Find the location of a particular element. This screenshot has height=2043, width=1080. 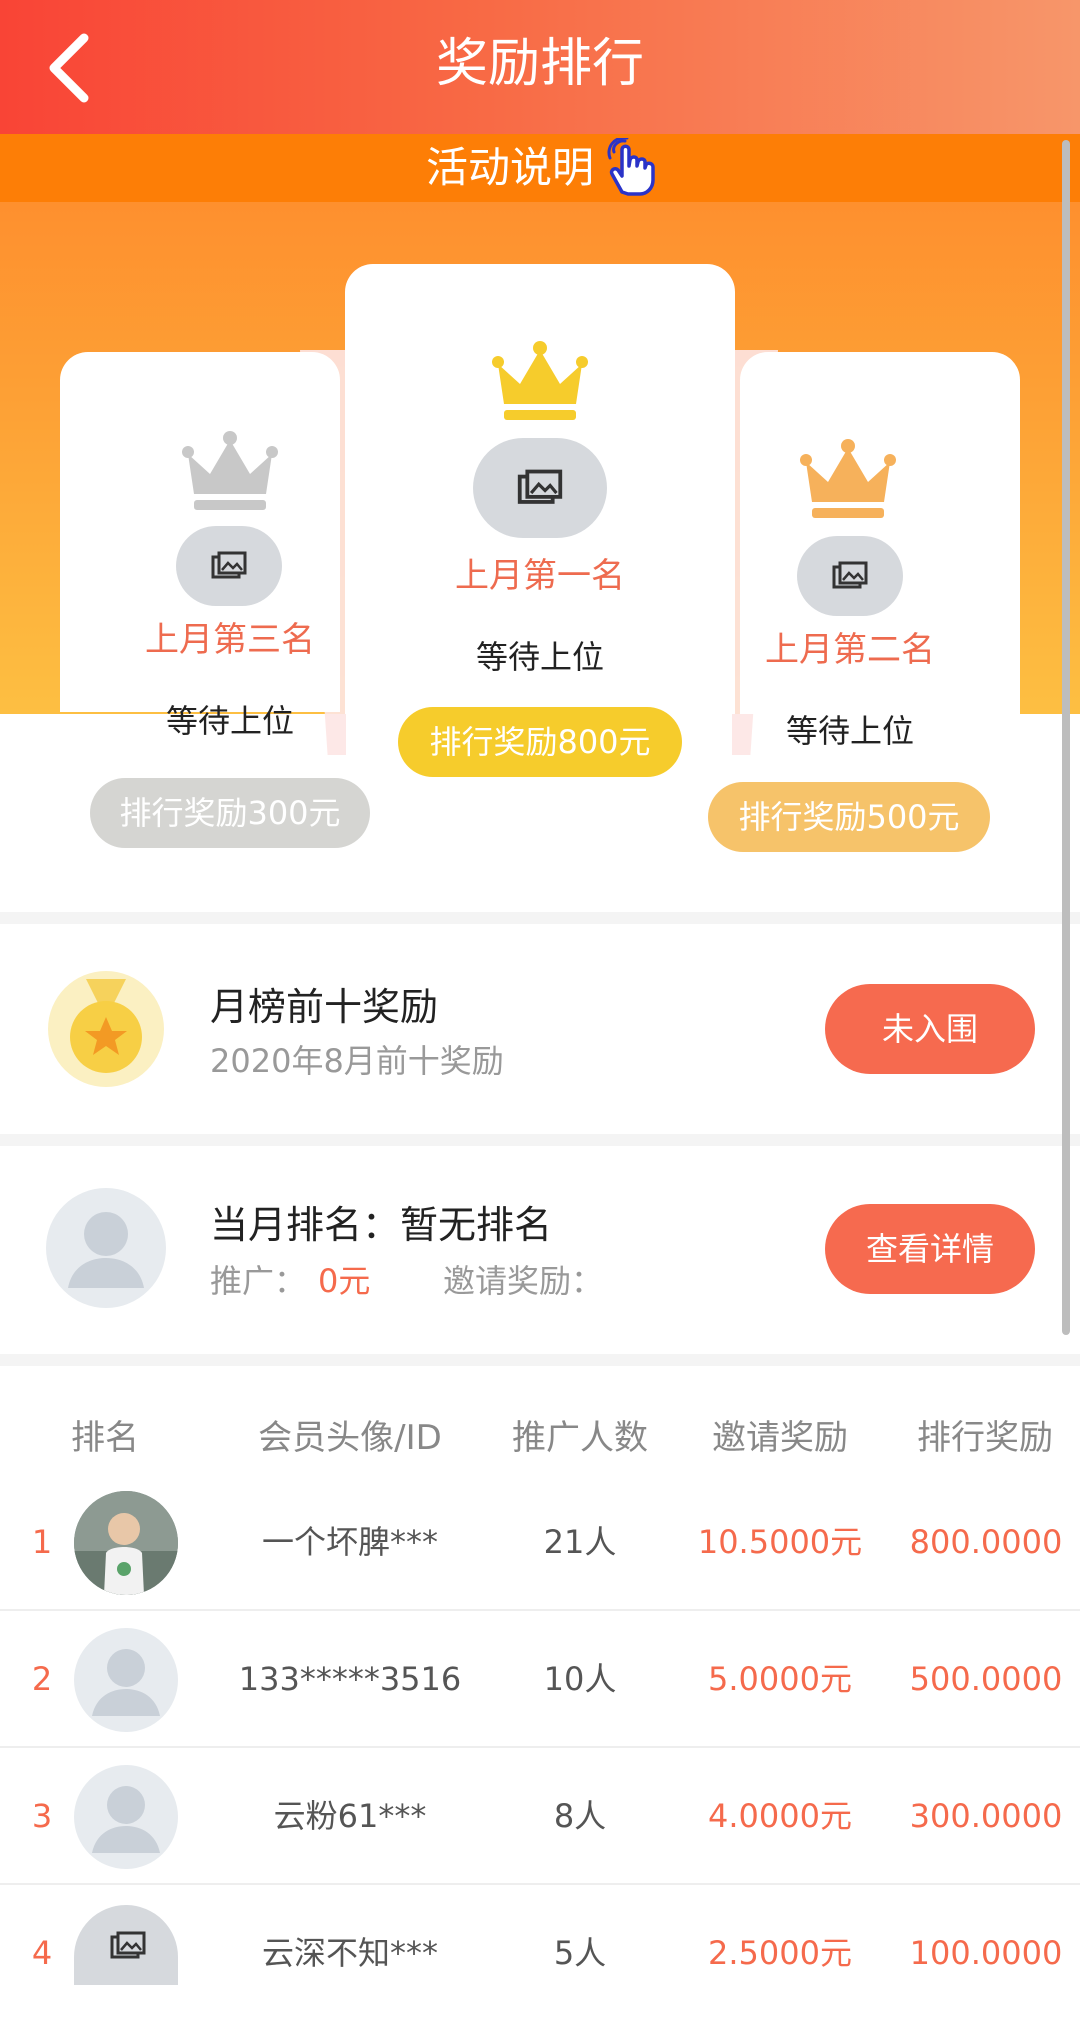

monthly-top10-title: 月榜前十奖励 is located at coordinates (324, 1007).